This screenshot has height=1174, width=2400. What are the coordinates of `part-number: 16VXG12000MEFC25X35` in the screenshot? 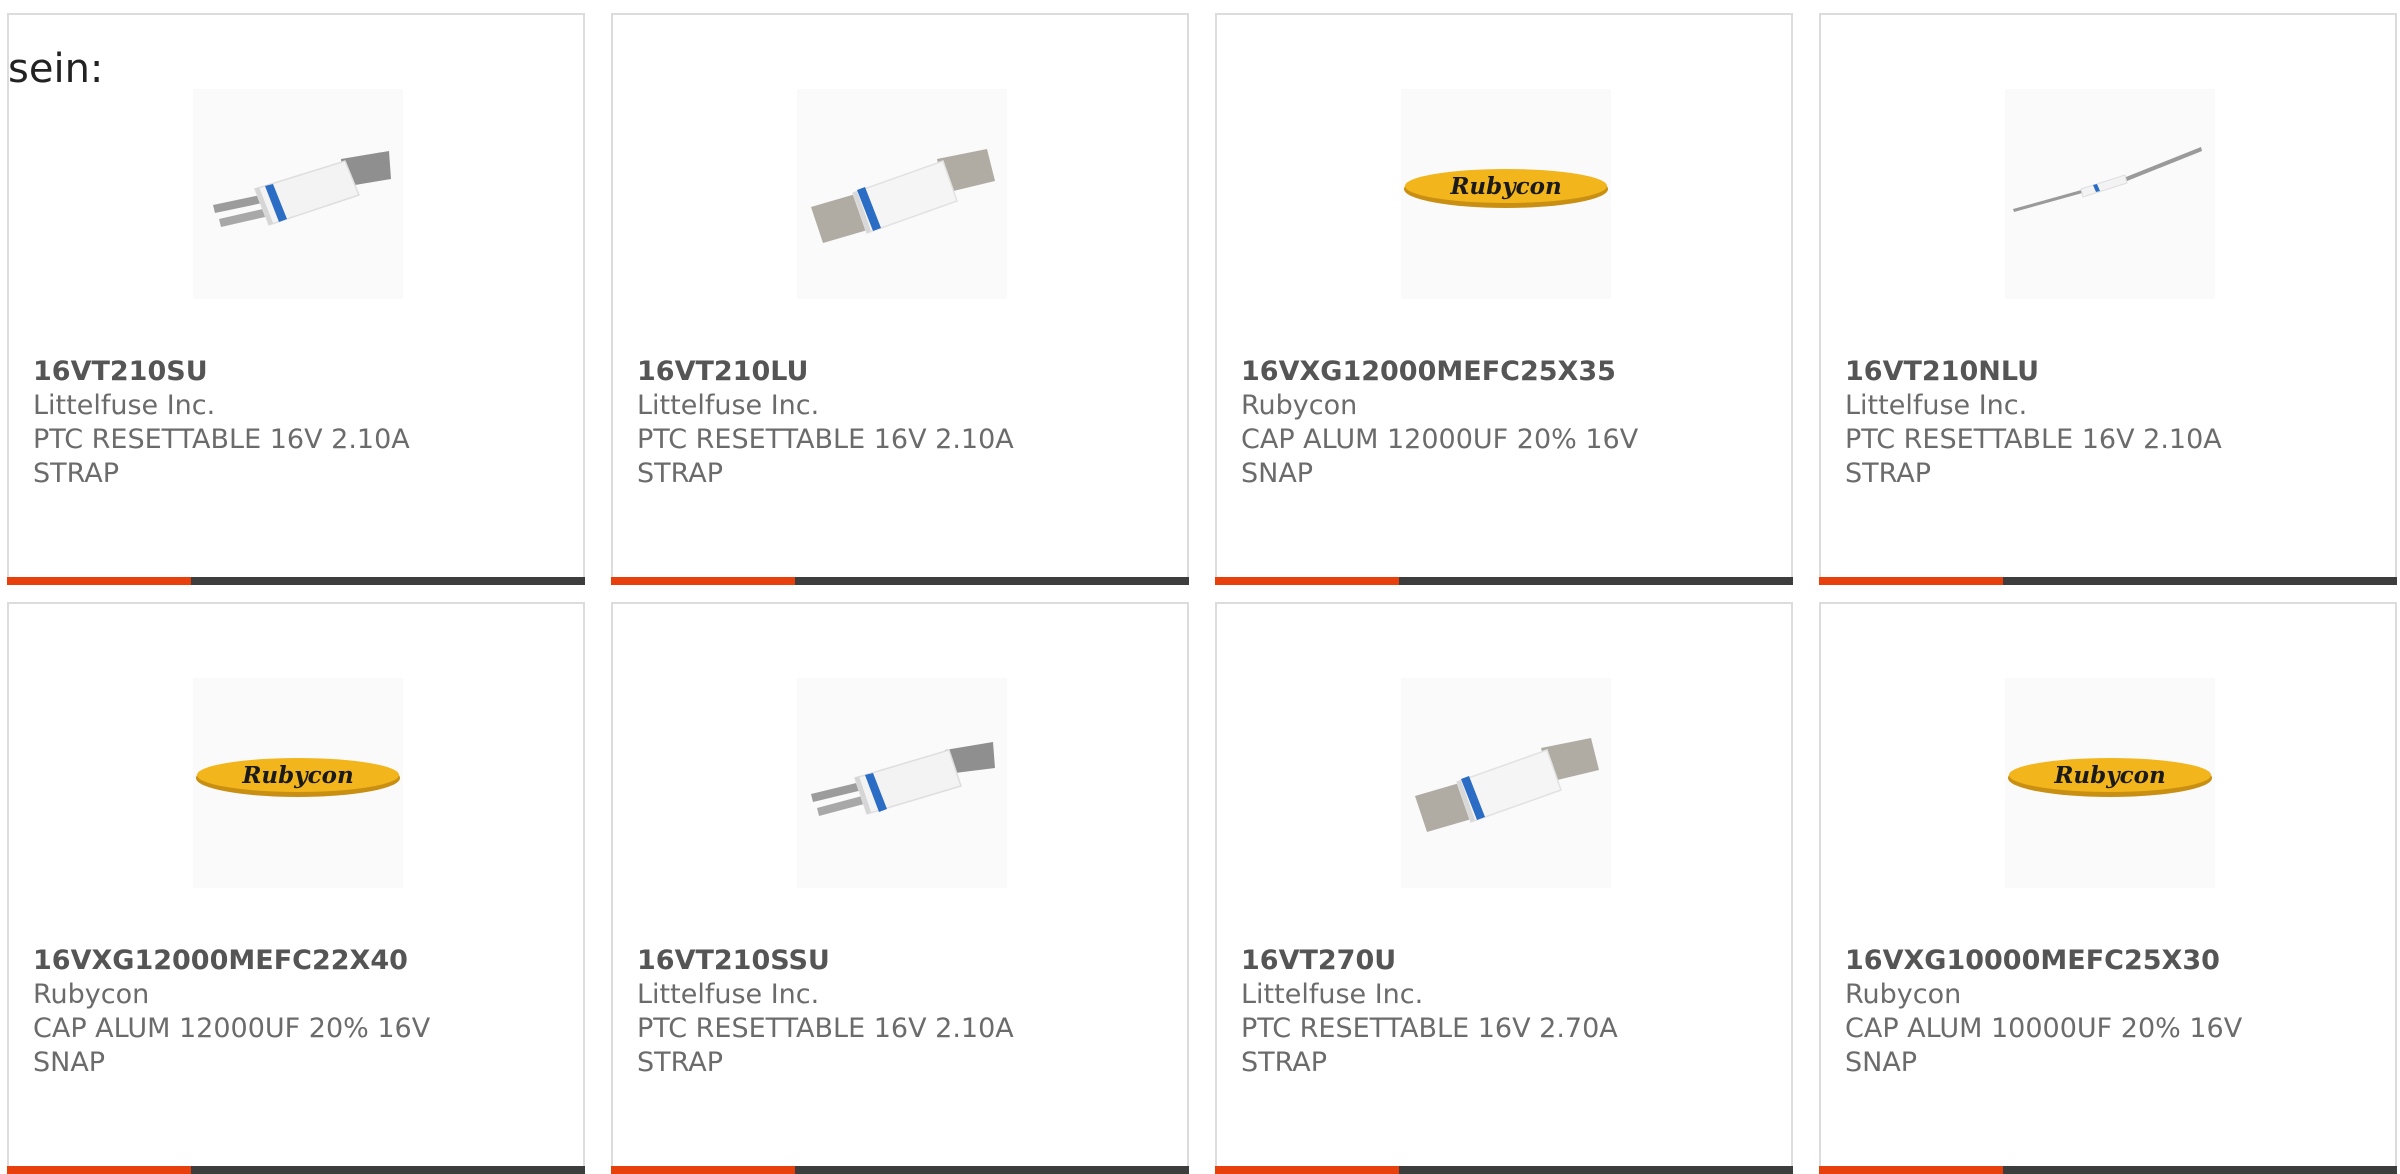 It's located at (1506, 372).